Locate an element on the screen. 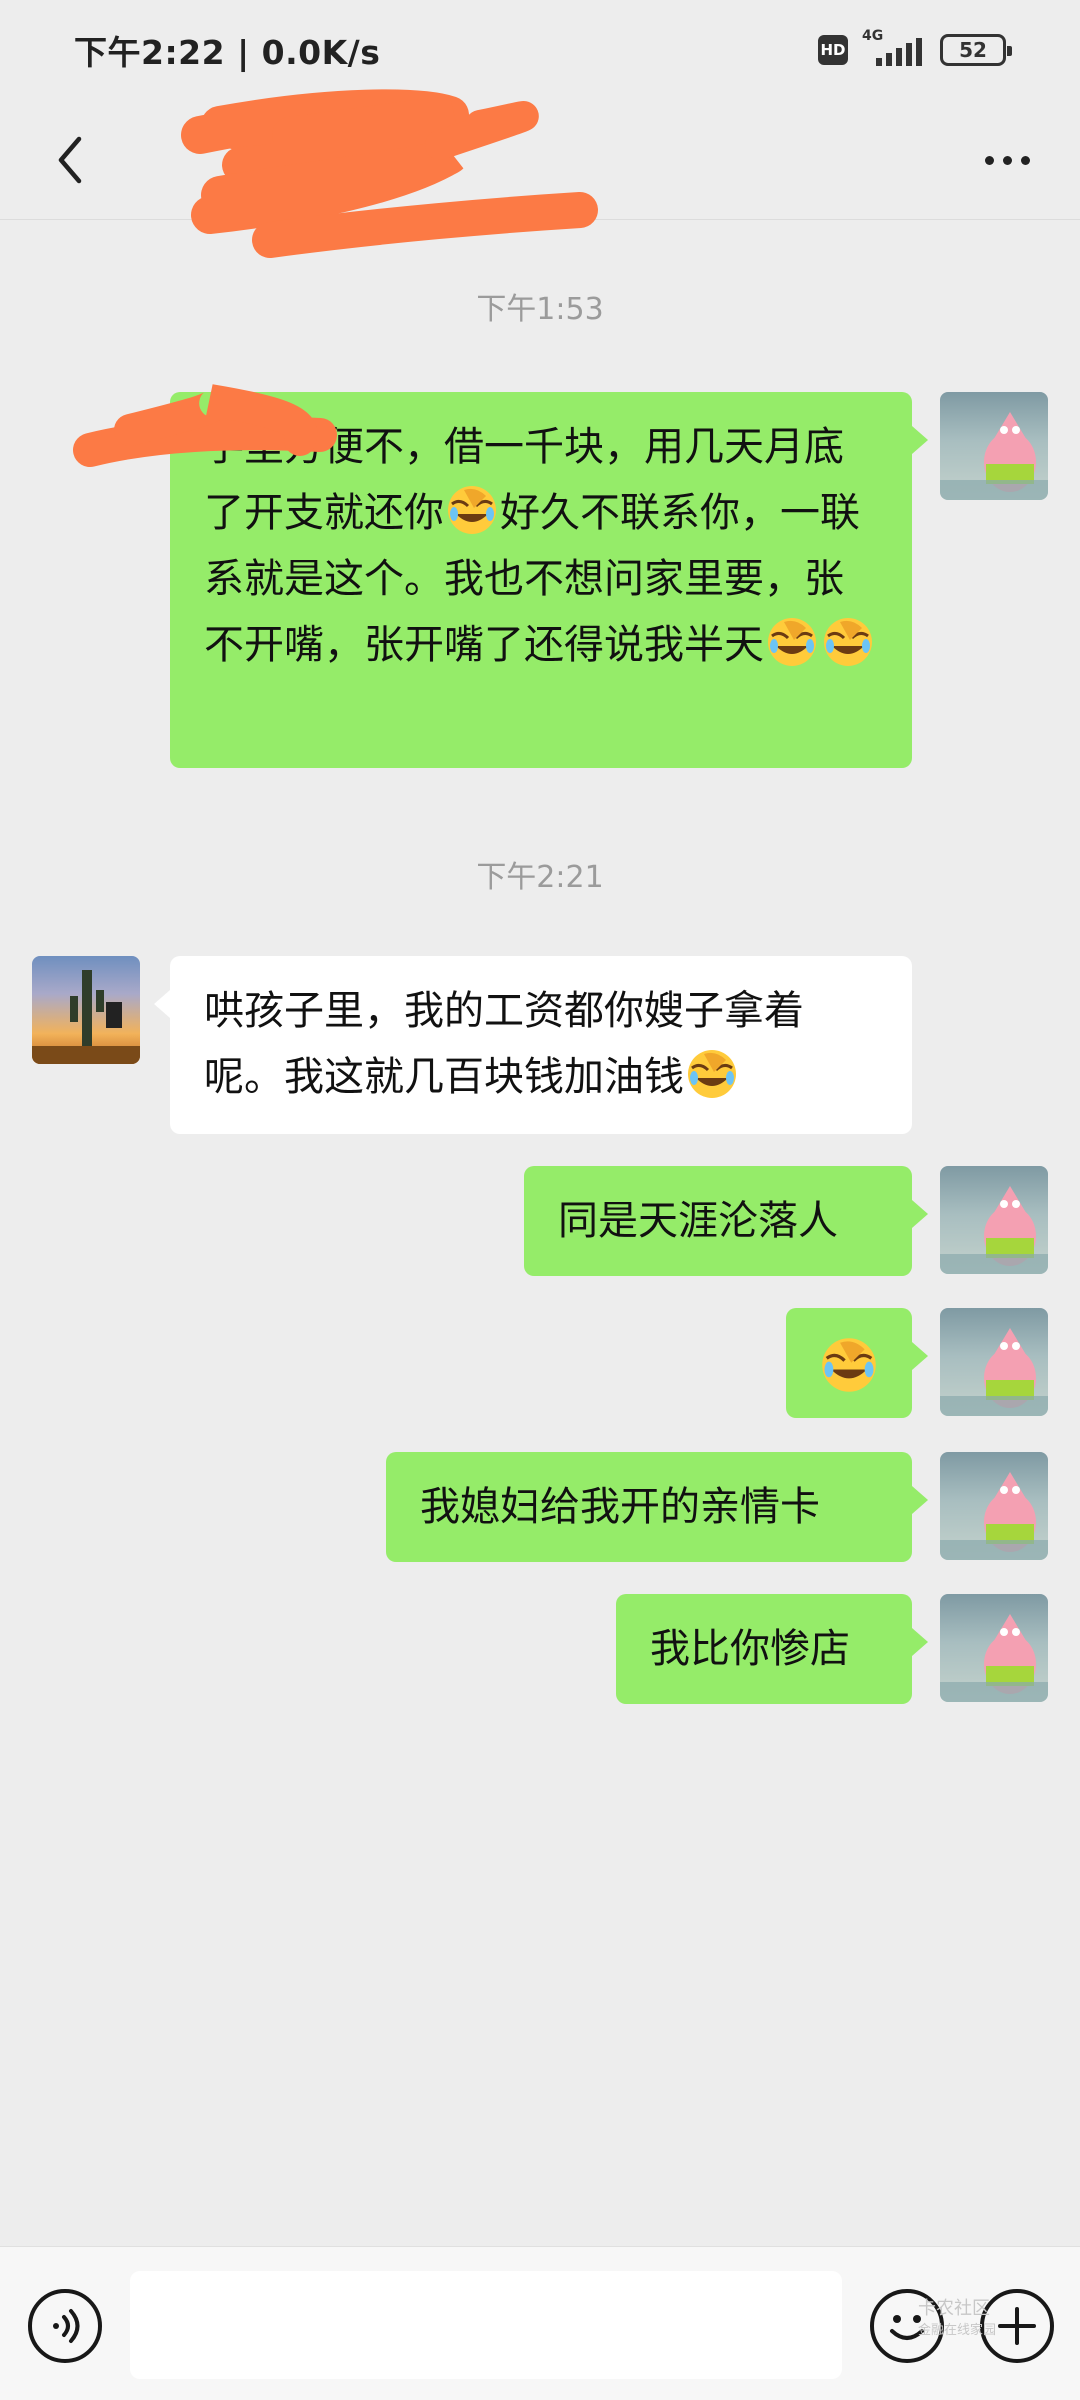  hd-icon: HD is located at coordinates (833, 50).